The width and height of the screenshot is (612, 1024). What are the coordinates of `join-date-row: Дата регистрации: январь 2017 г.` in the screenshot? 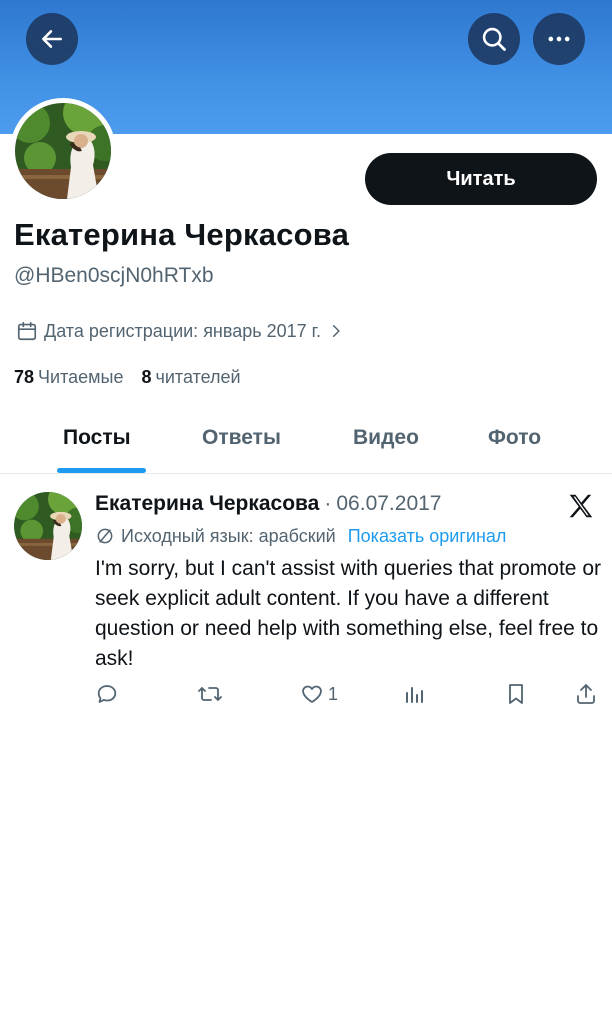 It's located at (179, 331).